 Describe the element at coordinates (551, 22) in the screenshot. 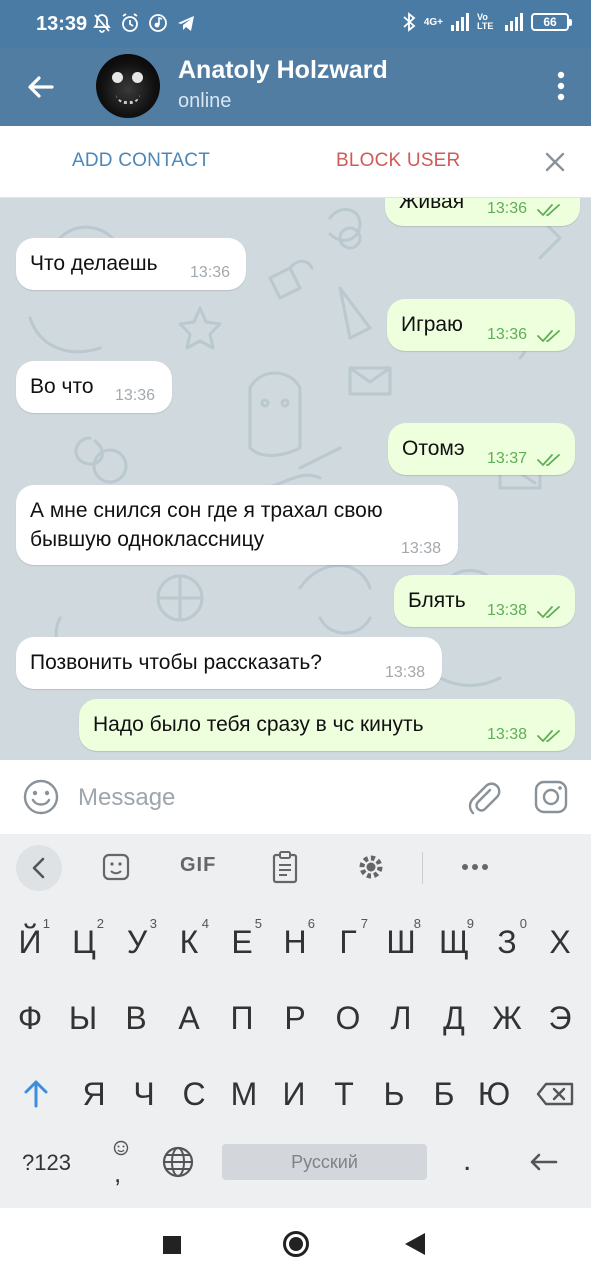

I see `battery-icon: 66` at that location.